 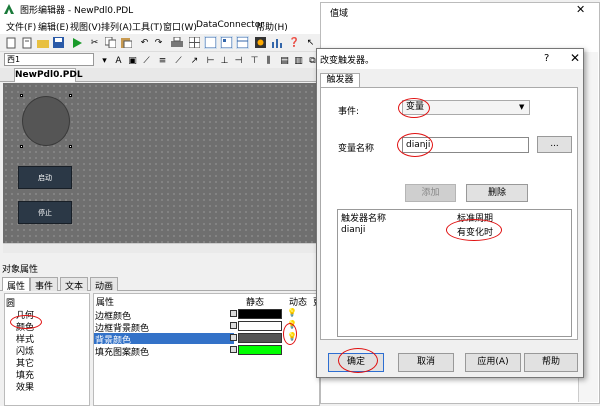 What do you see at coordinates (224, 60) in the screenshot?
I see `align-center-icon: ⊥` at bounding box center [224, 60].